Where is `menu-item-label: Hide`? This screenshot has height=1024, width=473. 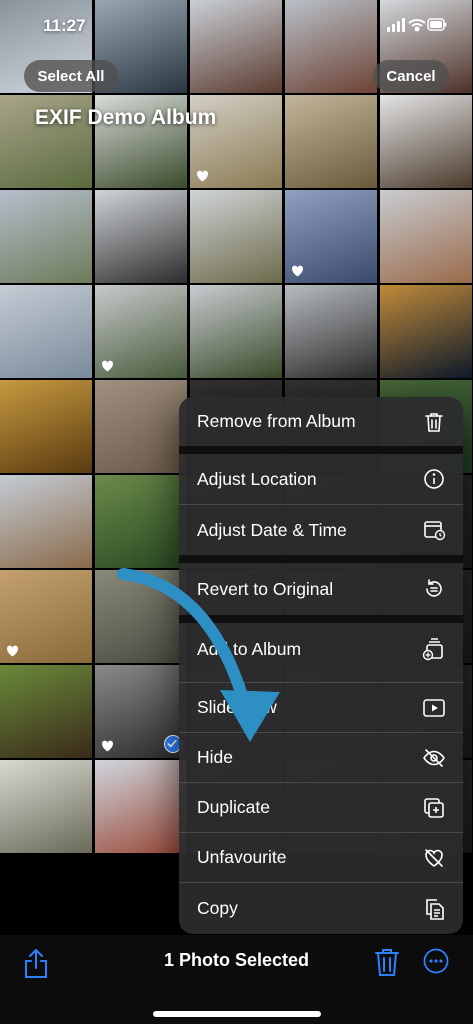
menu-item-label: Hide is located at coordinates (215, 757).